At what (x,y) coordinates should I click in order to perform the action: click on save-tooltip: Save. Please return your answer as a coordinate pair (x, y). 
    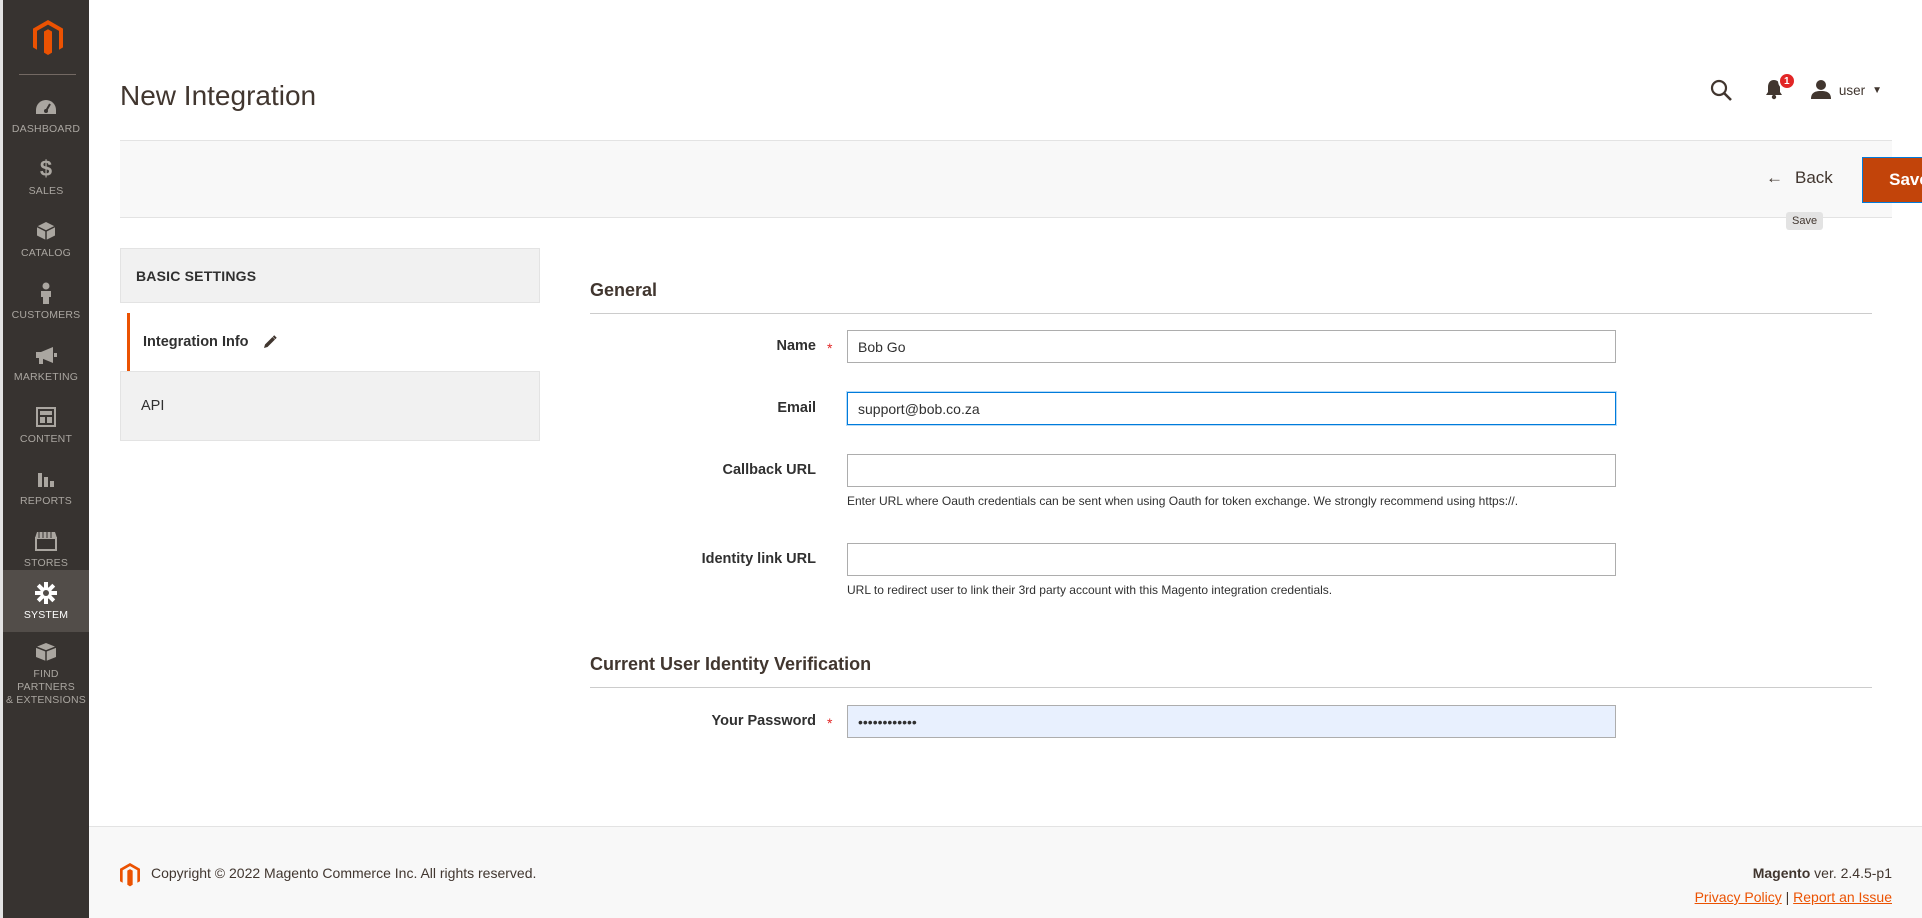
    Looking at the image, I should click on (1805, 221).